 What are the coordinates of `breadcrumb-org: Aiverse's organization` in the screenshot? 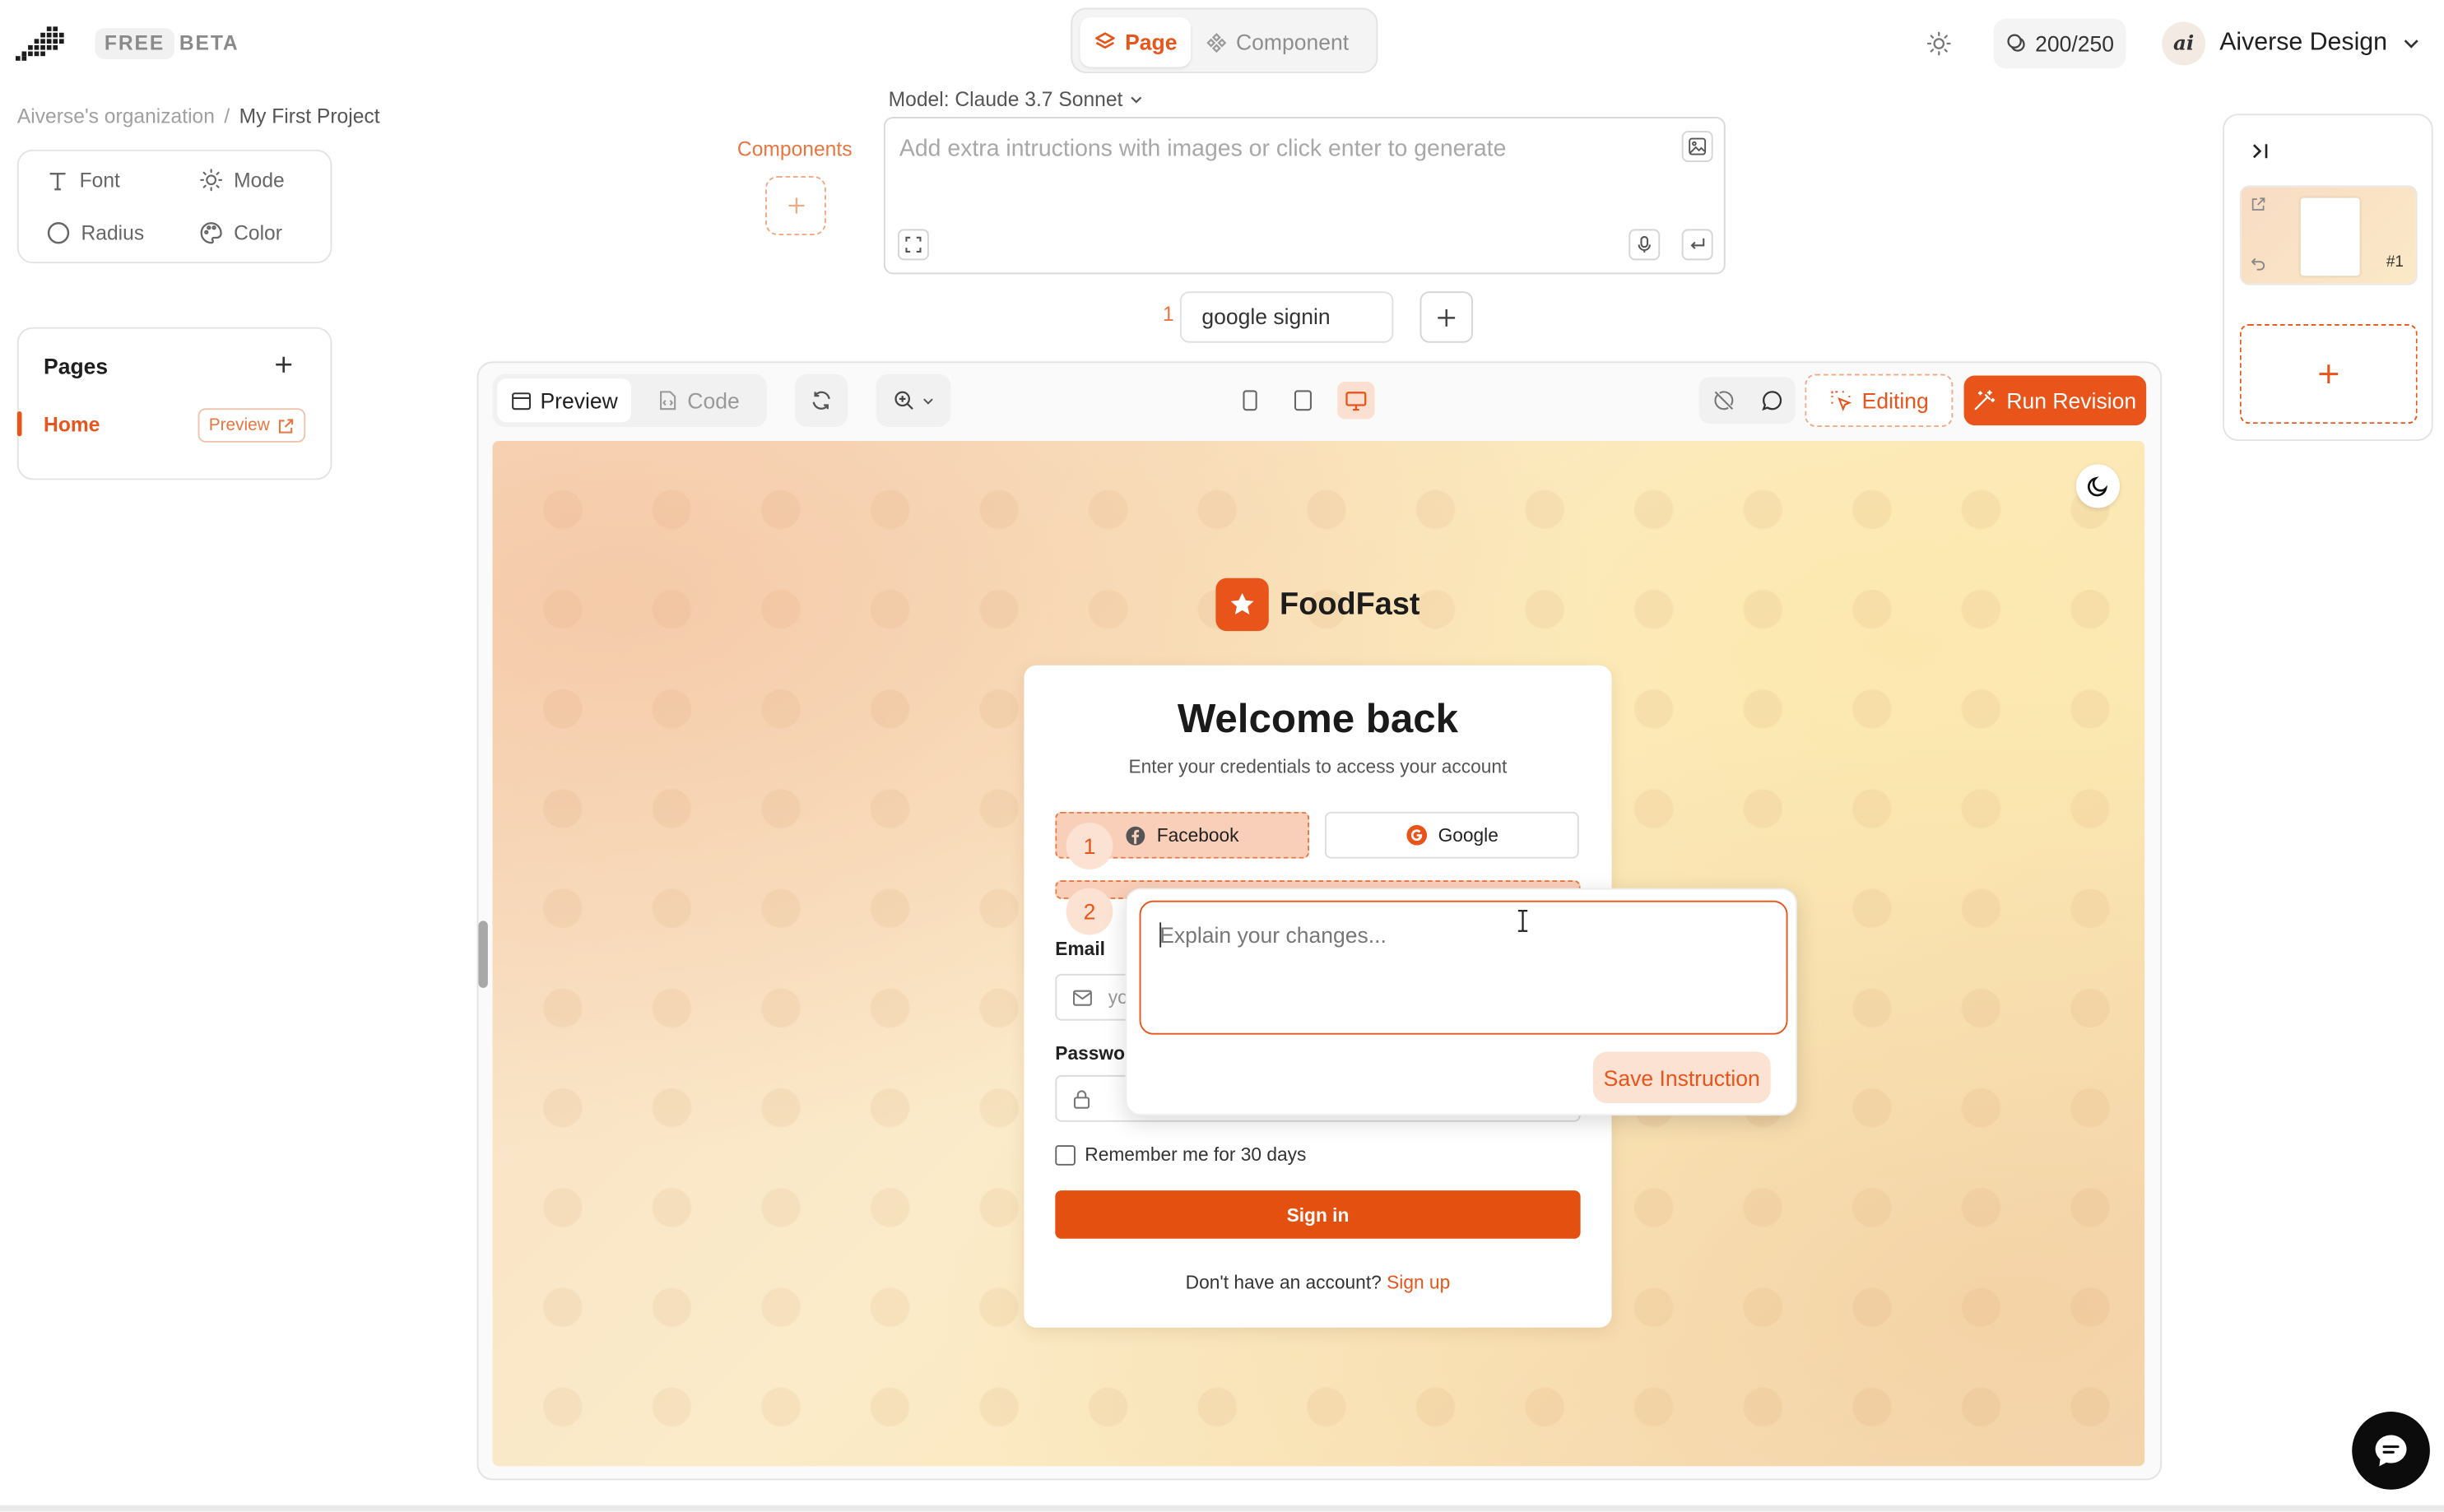 It's located at (116, 117).